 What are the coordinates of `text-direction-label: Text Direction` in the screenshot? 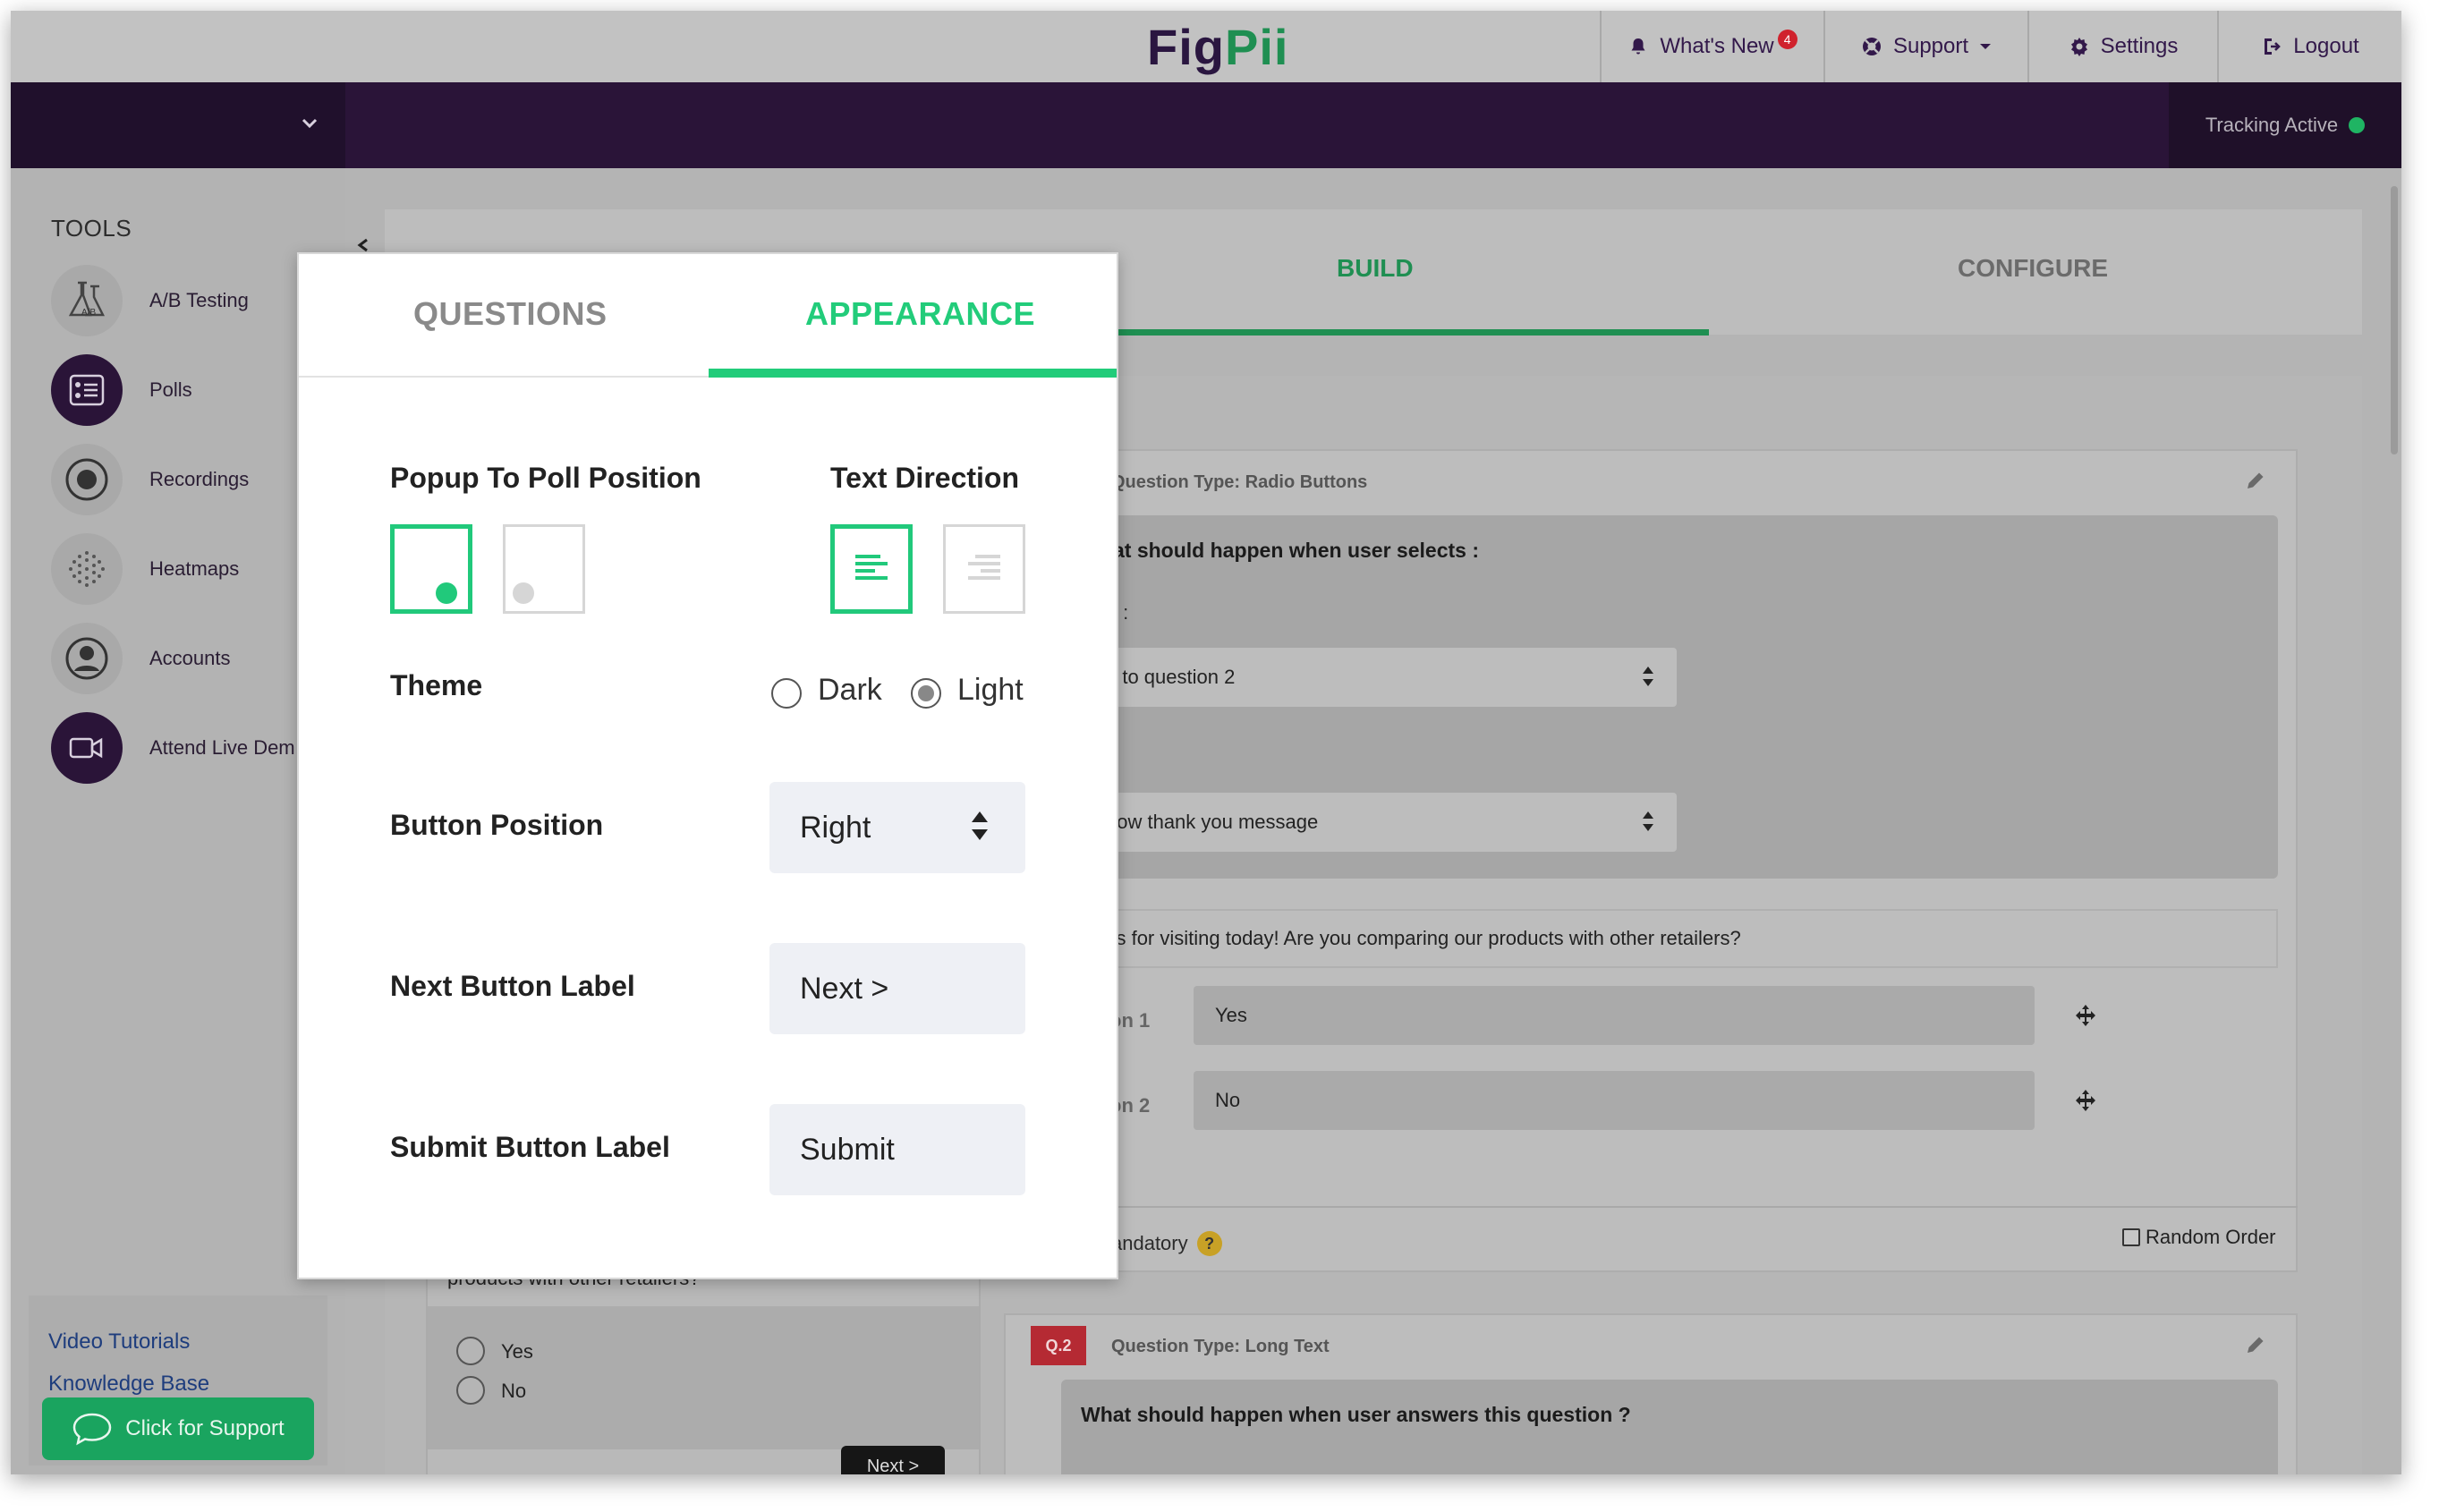 It's located at (924, 478).